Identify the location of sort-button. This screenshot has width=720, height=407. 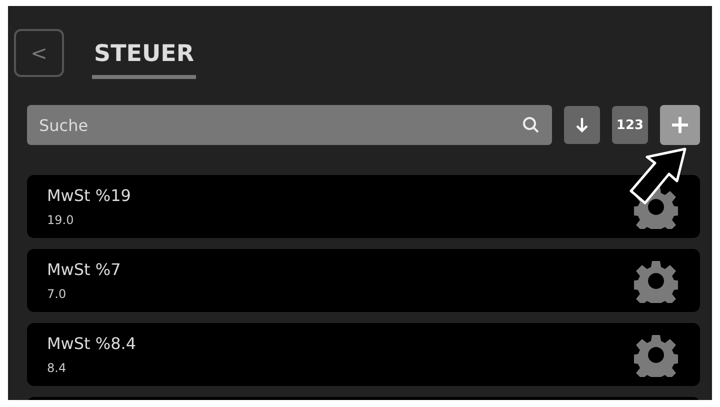
(582, 125).